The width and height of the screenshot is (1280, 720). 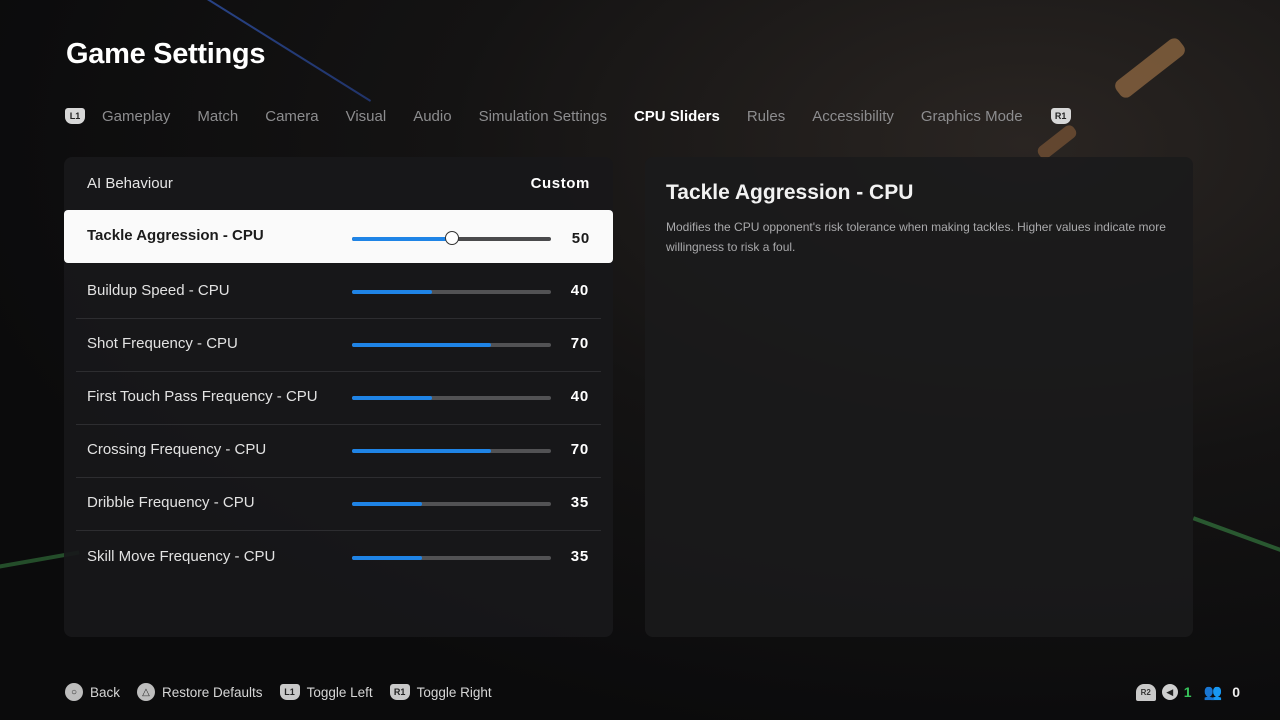 What do you see at coordinates (677, 116) in the screenshot?
I see `tab-cpu-sliders: CPU Sliders` at bounding box center [677, 116].